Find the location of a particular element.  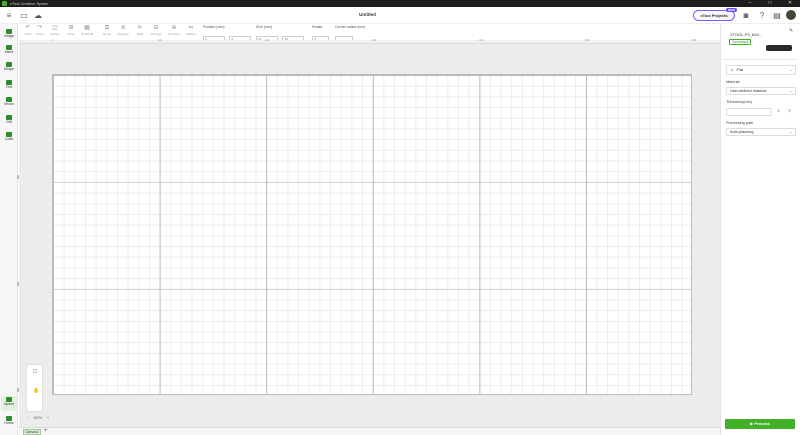

combine-button: ⊕ Combine is located at coordinates (174, 32).